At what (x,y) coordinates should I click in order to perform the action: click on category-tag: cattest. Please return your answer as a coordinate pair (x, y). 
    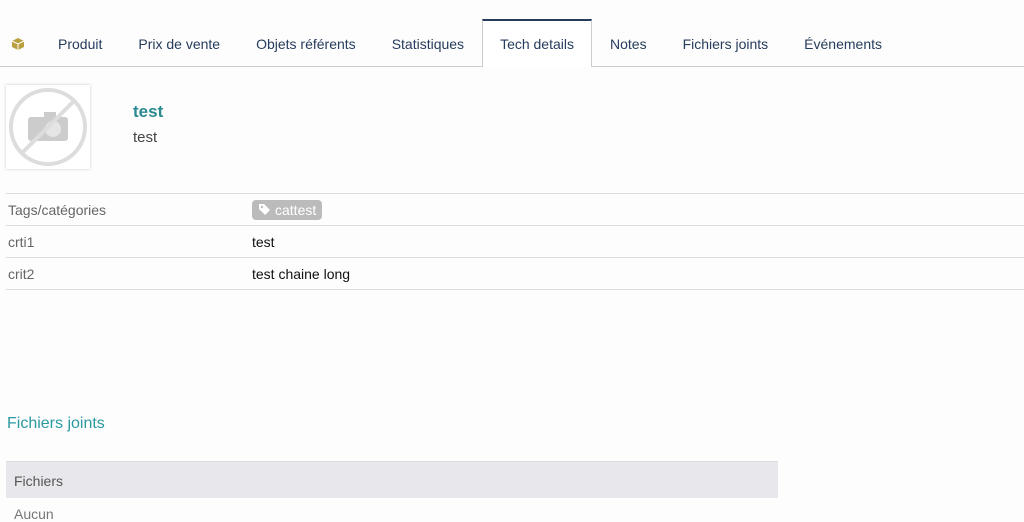
    Looking at the image, I should click on (287, 209).